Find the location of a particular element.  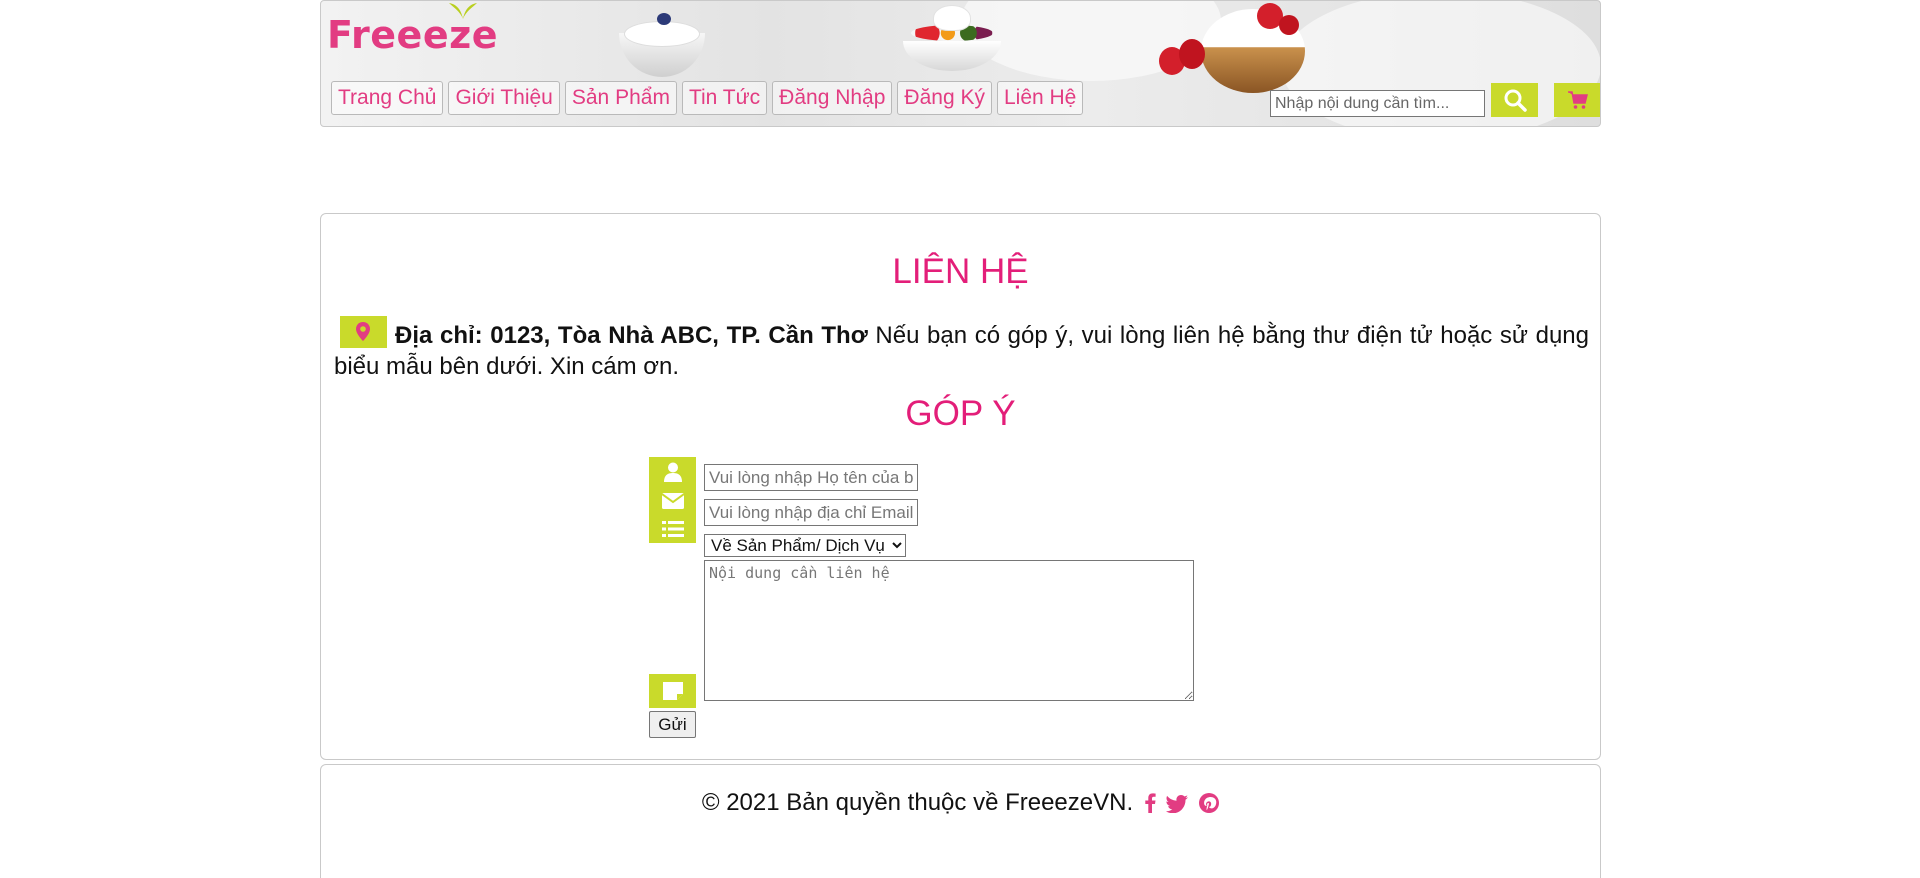

address-label: Địa chỉ: 0123, Tòa Nhà ABC, TP. Cần Thơ is located at coordinates (631, 335).